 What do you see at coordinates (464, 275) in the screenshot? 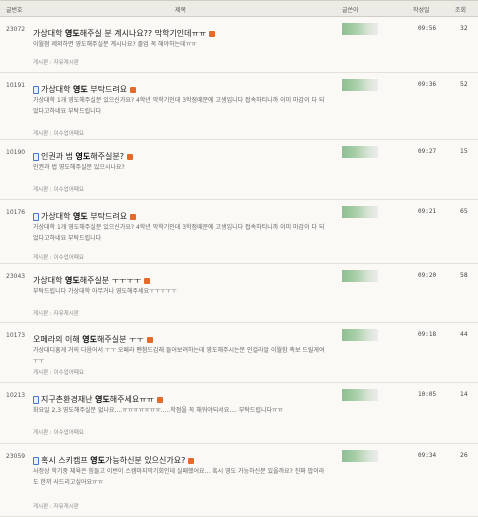
I see `view-count: 58` at bounding box center [464, 275].